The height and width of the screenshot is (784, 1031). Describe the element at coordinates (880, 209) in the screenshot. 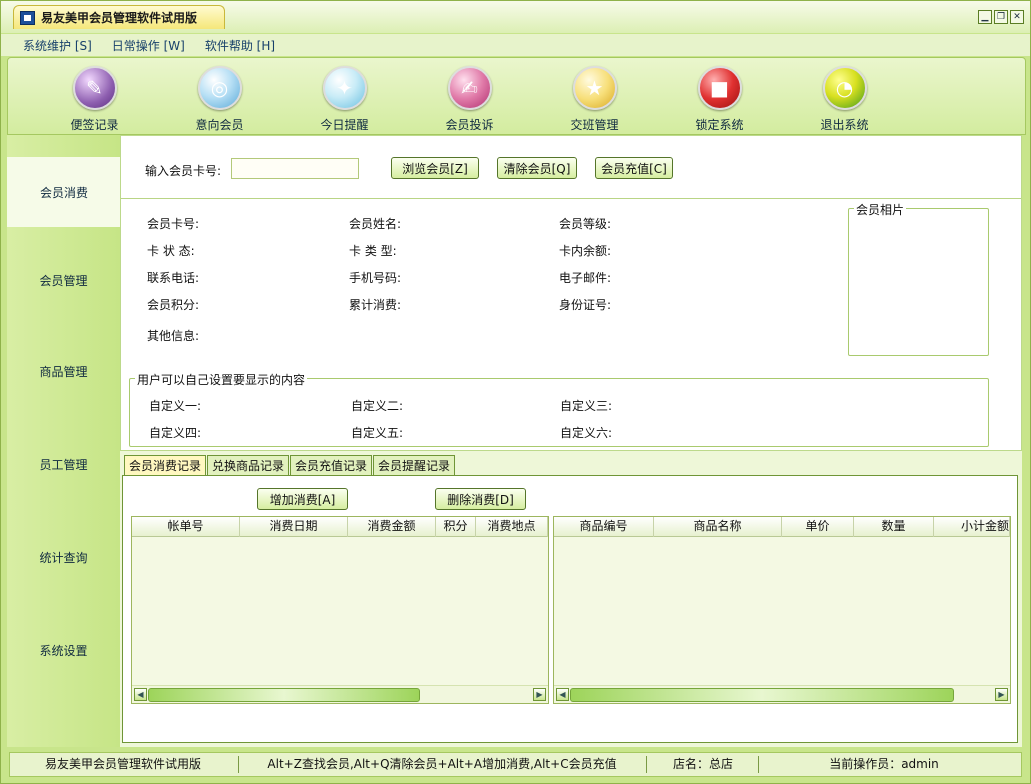

I see `member-photo-title: 会员相片` at that location.